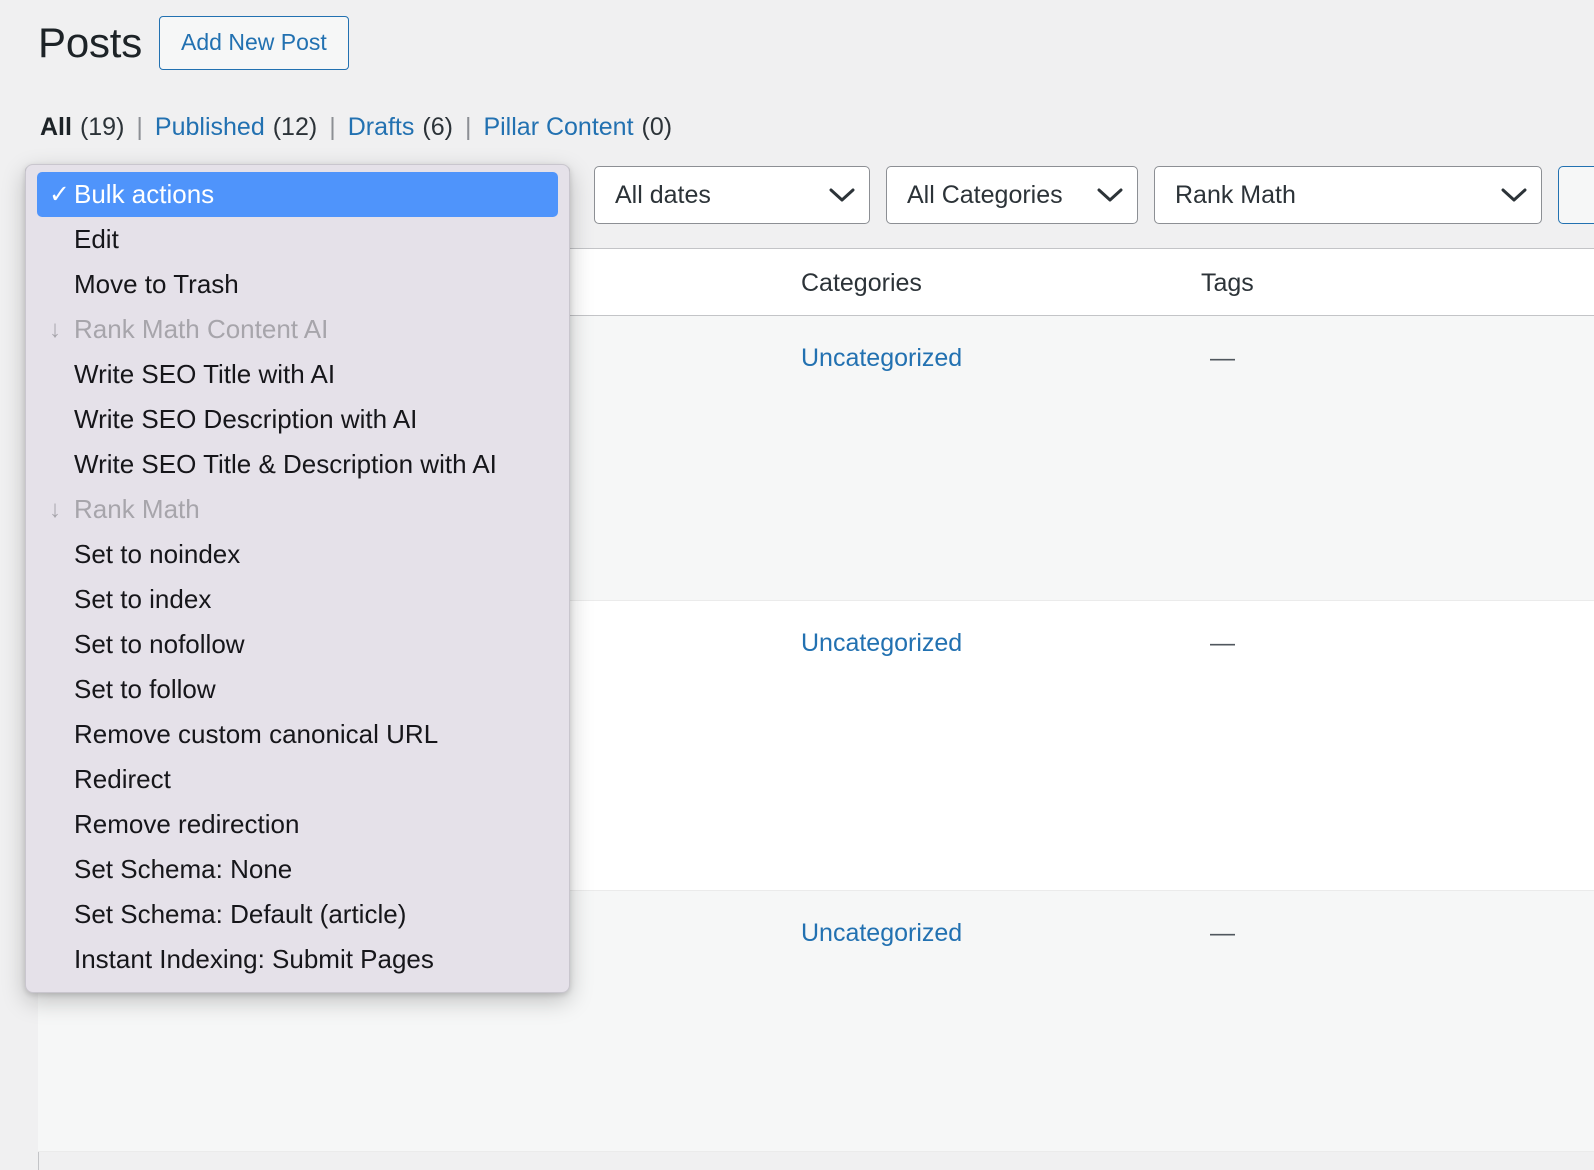 This screenshot has height=1170, width=1594. What do you see at coordinates (209, 127) in the screenshot?
I see `status-link-published-label: Published` at bounding box center [209, 127].